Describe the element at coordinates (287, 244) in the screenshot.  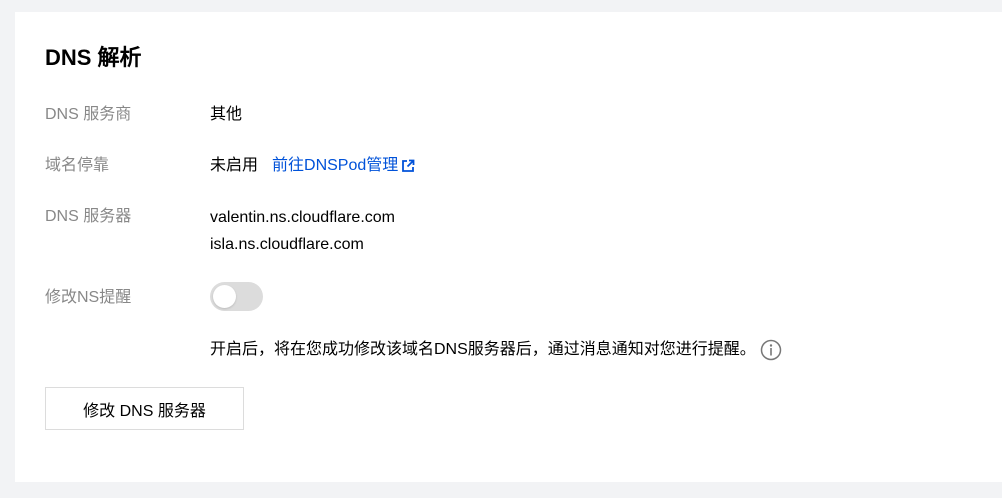
I see `dns-server-item: isla.ns.cloudflare.com` at that location.